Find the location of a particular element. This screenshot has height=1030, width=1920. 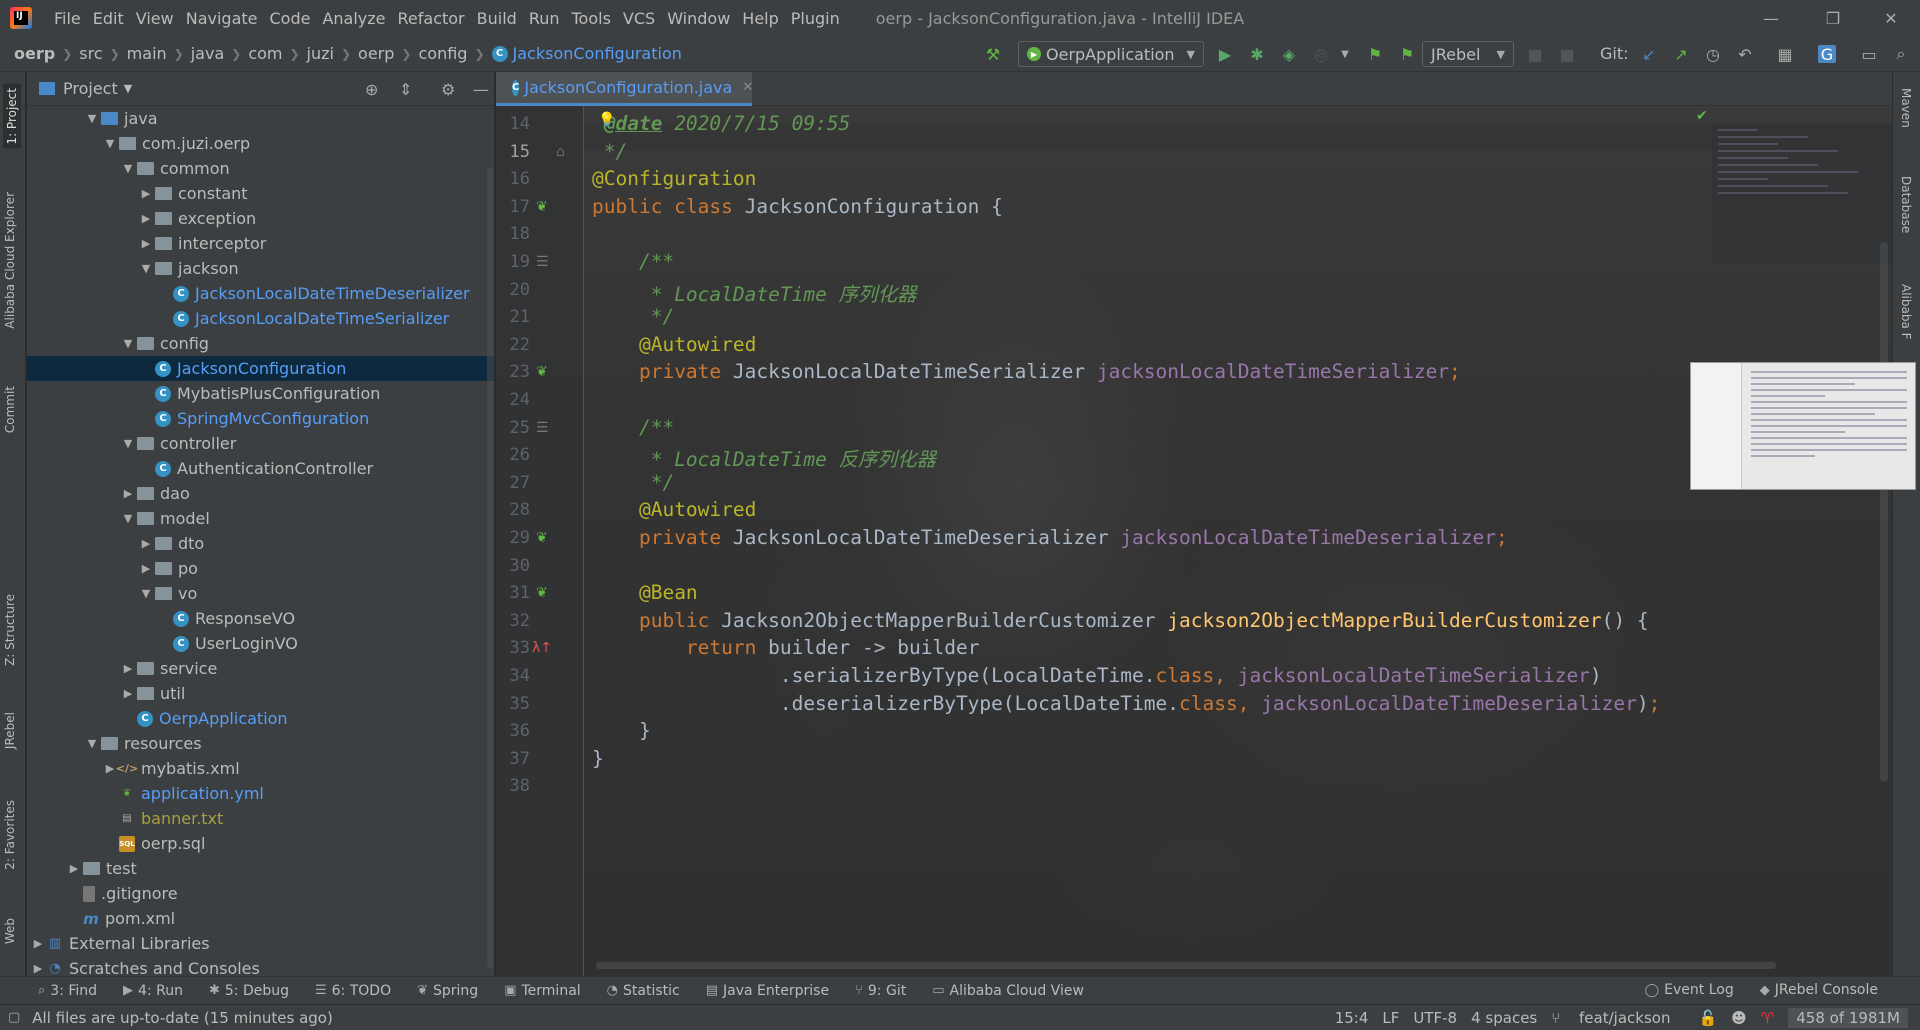

tab-structure: Z: Structure is located at coordinates (10, 630).